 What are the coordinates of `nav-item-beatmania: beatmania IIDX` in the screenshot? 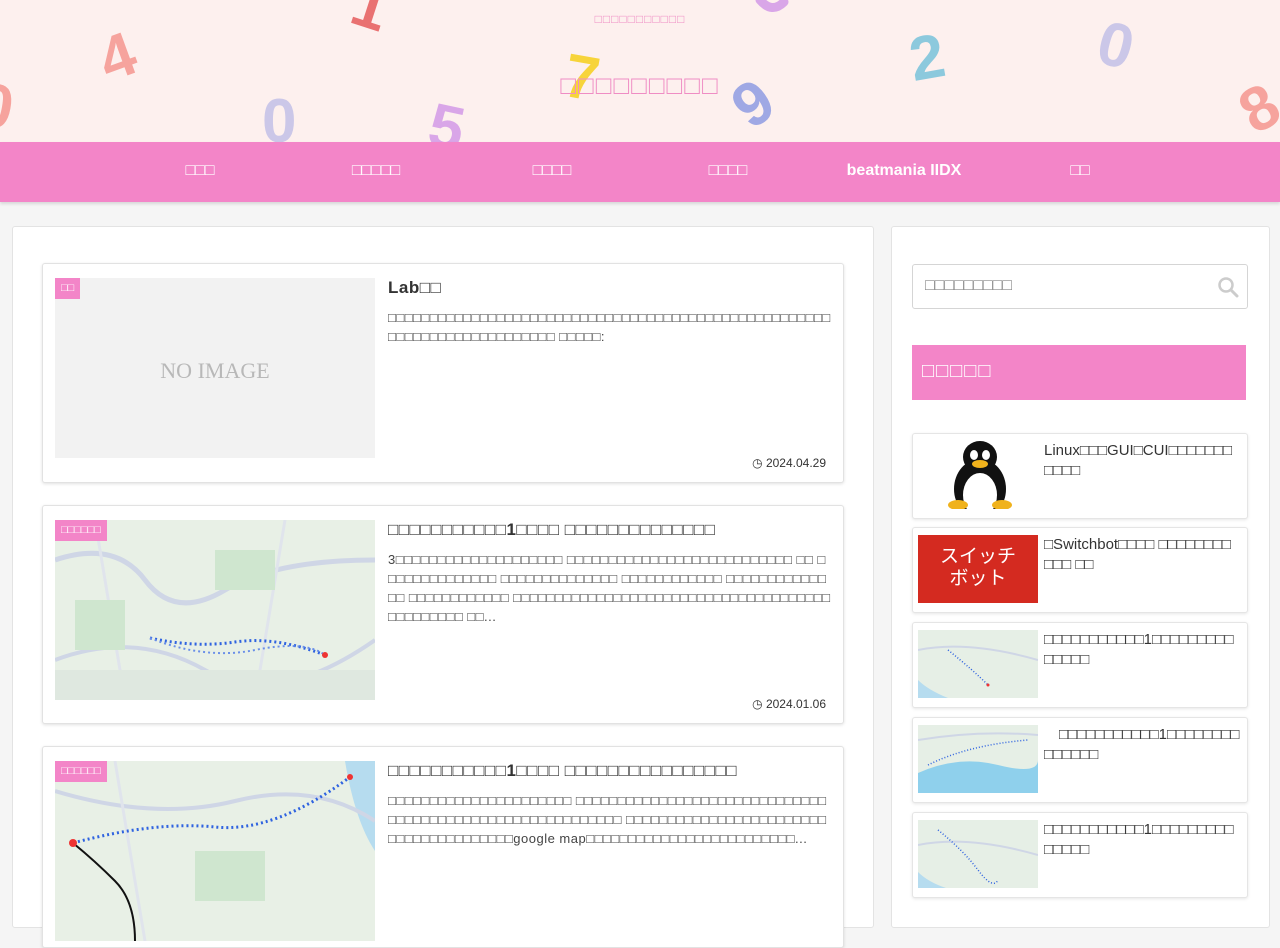 It's located at (904, 172).